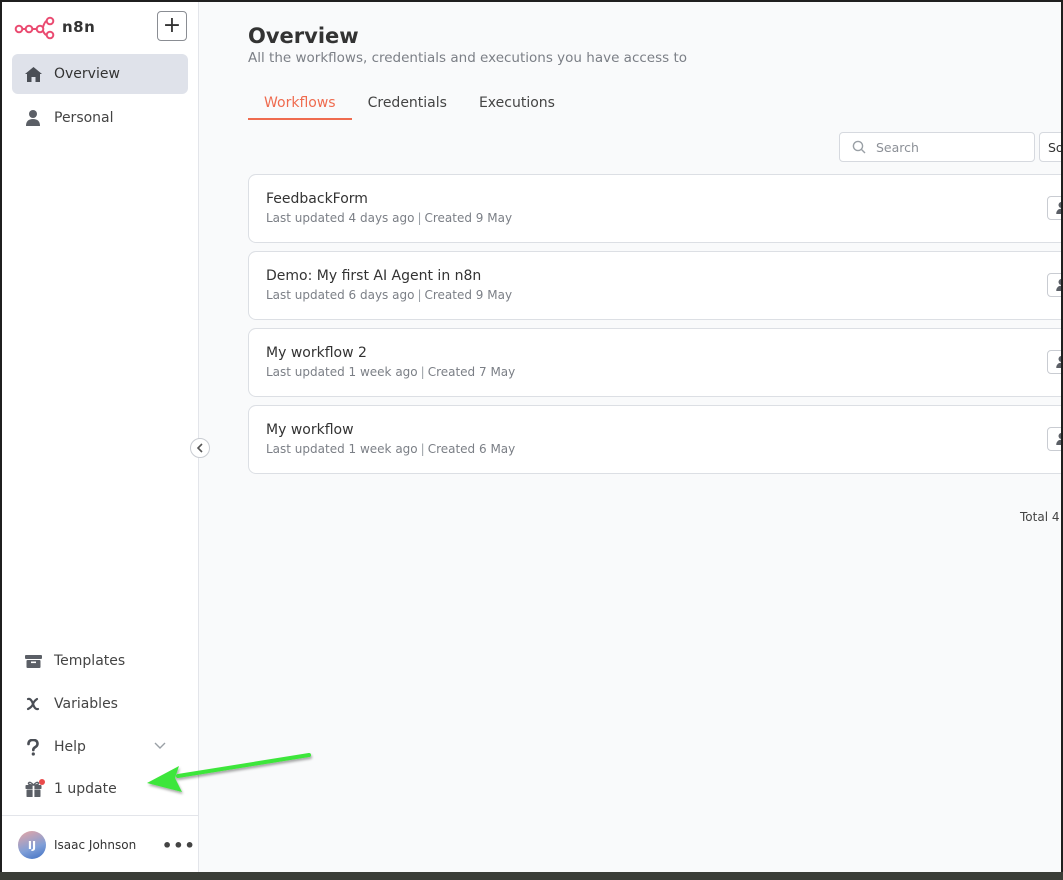  What do you see at coordinates (160, 745) in the screenshot?
I see `chevron-down-icon` at bounding box center [160, 745].